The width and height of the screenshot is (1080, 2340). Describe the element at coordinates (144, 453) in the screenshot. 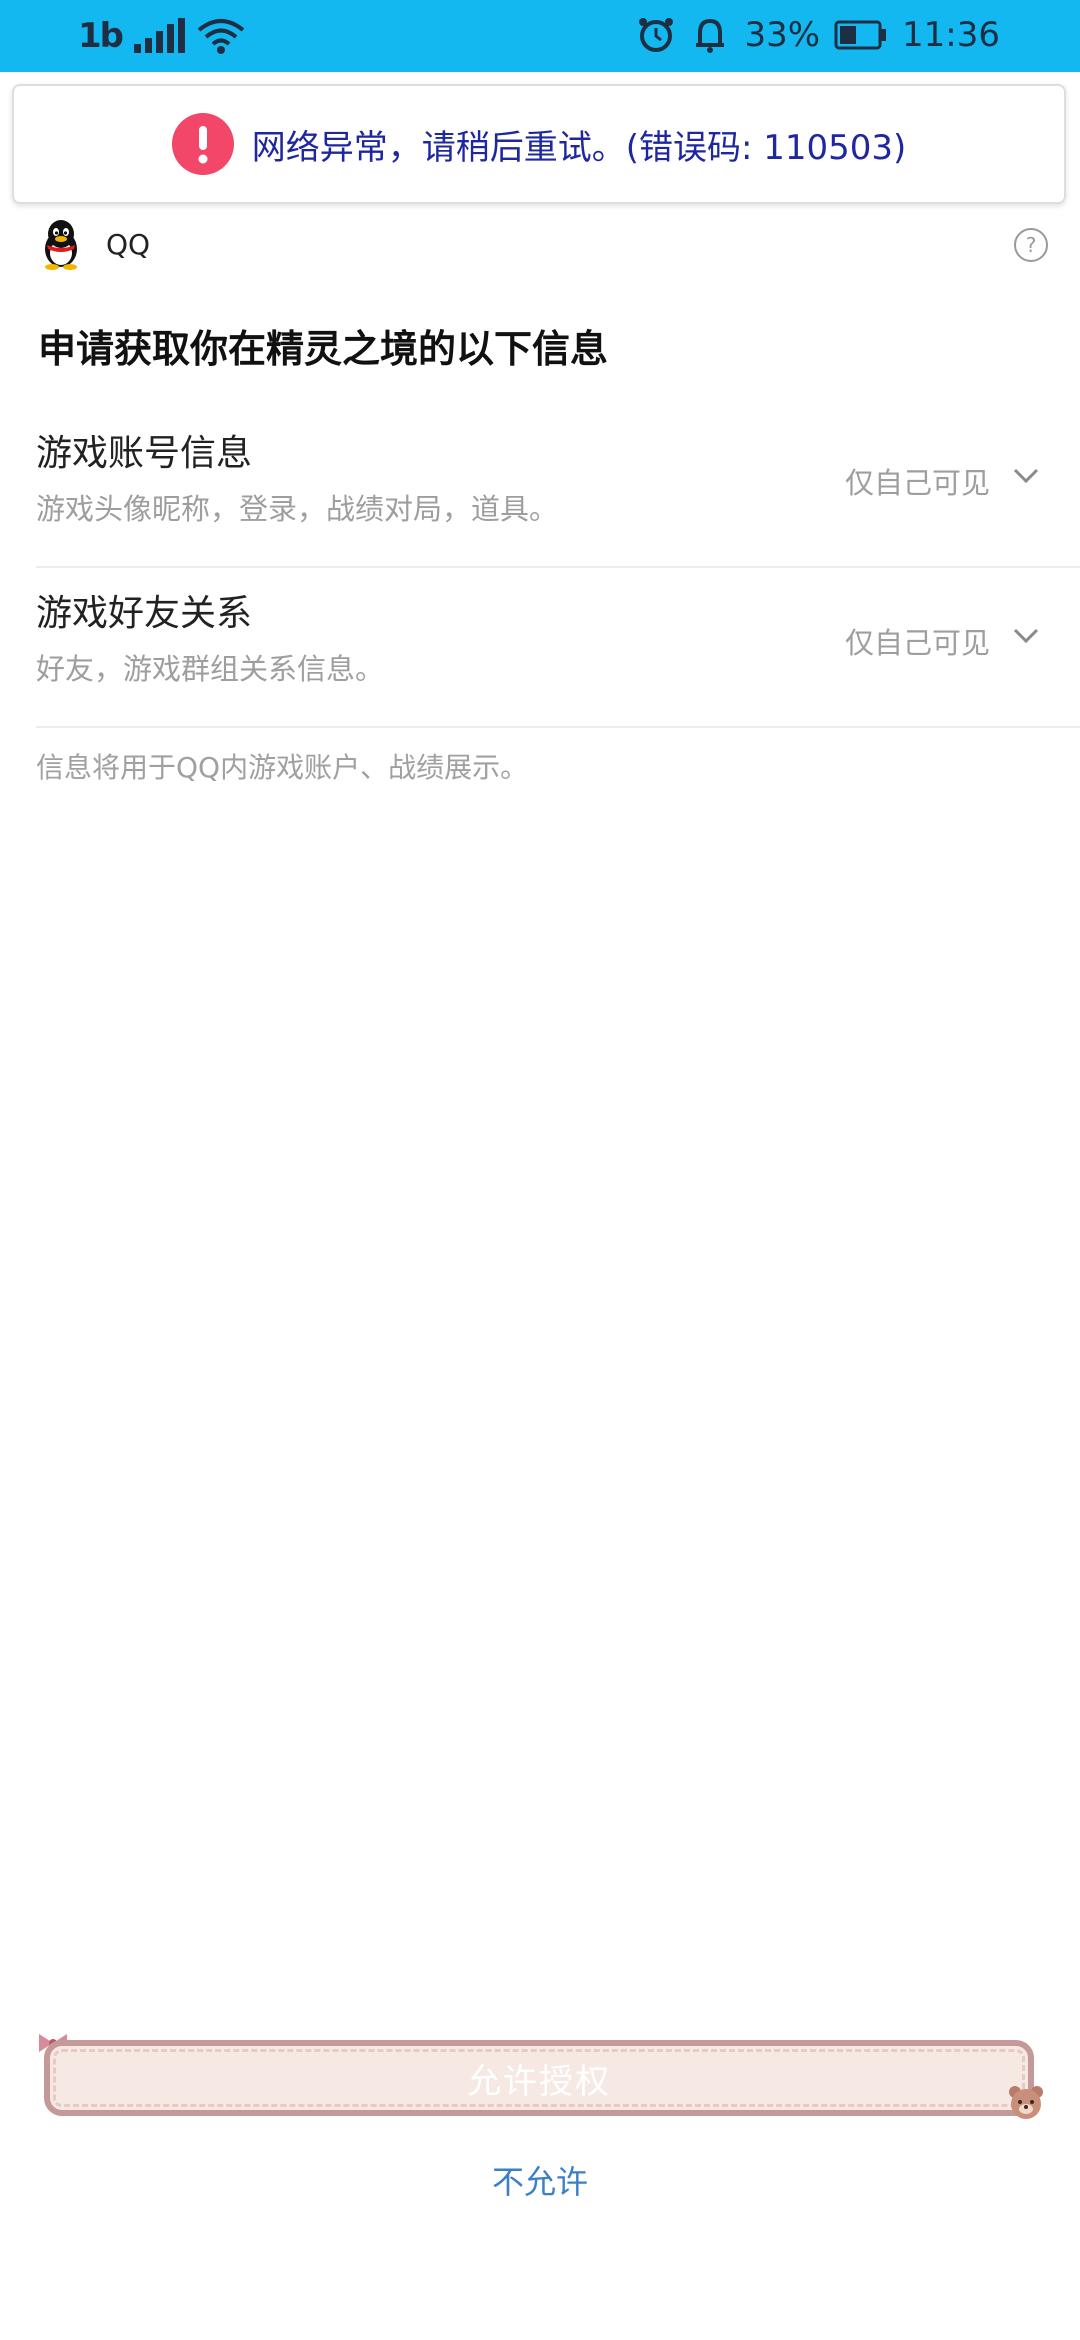

I see `permission-title: 游戏账号信息` at that location.